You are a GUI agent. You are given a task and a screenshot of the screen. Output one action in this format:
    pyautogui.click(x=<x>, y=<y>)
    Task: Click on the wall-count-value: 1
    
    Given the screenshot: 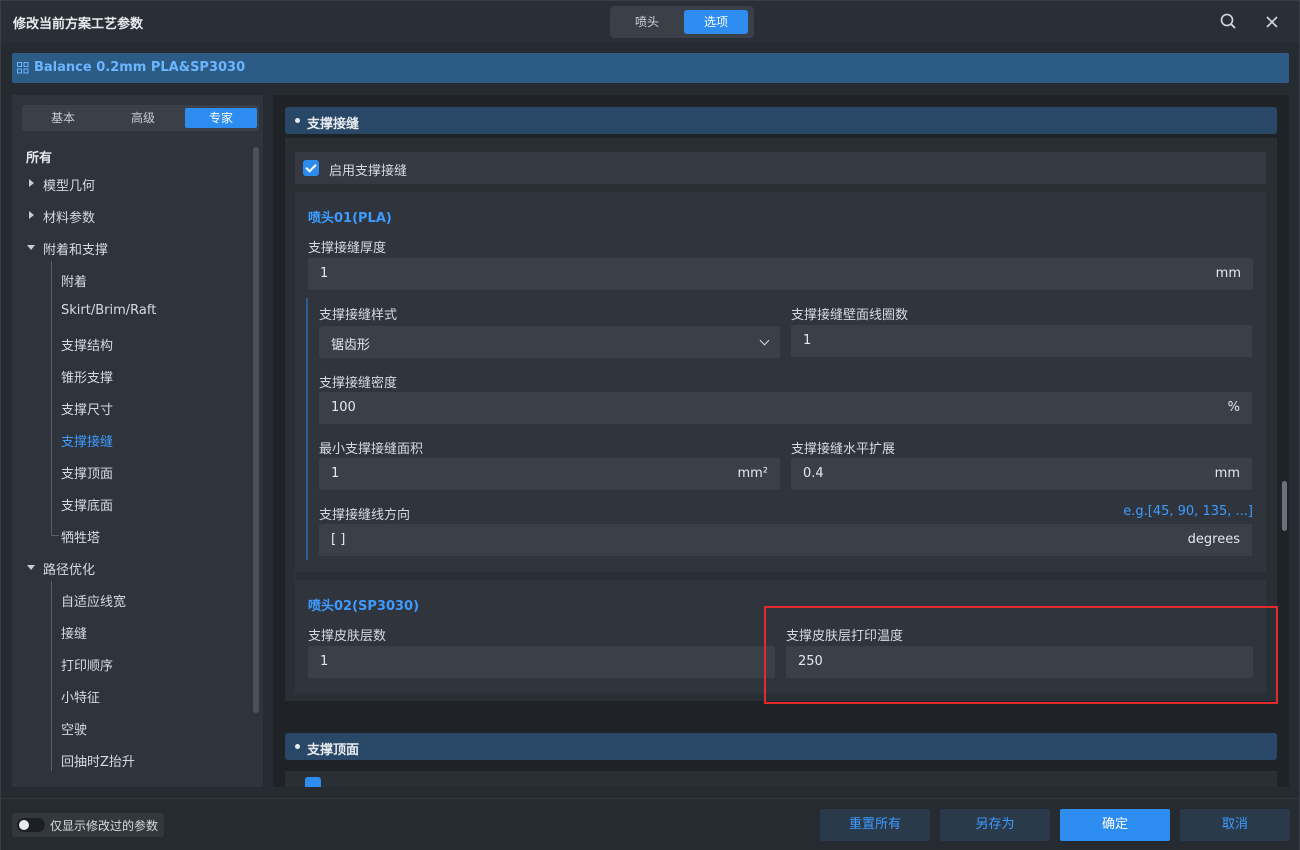 What is the action you would take?
    pyautogui.click(x=807, y=340)
    